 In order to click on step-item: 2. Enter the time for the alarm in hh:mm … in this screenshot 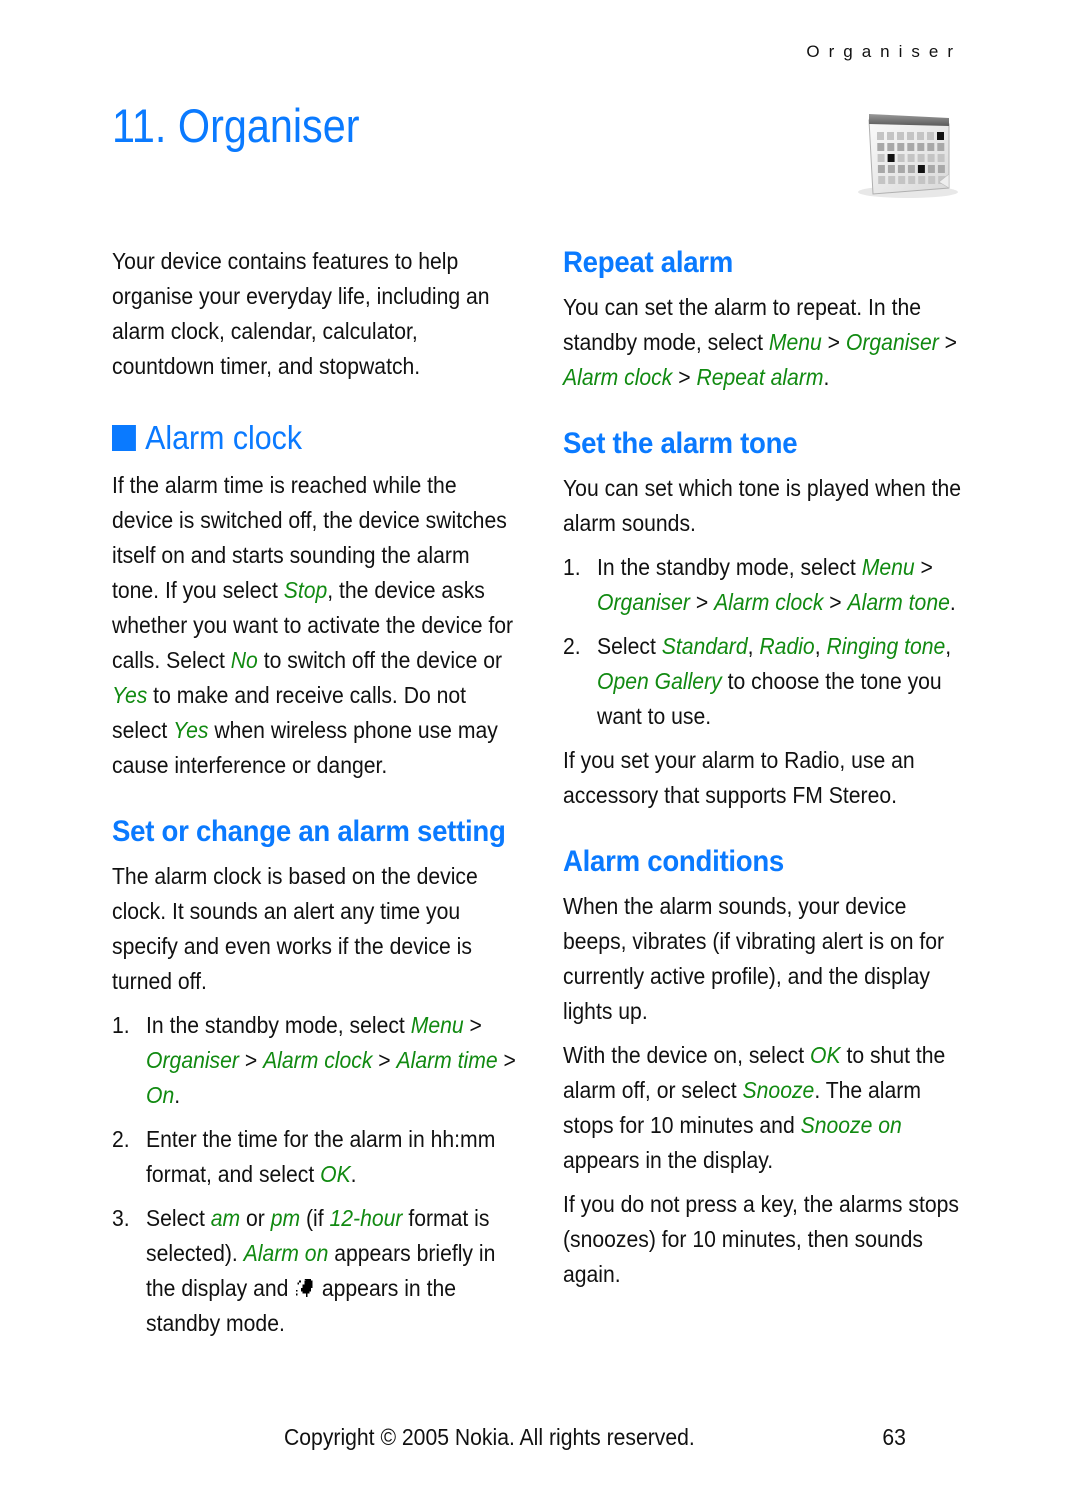, I will do `click(314, 1157)`.